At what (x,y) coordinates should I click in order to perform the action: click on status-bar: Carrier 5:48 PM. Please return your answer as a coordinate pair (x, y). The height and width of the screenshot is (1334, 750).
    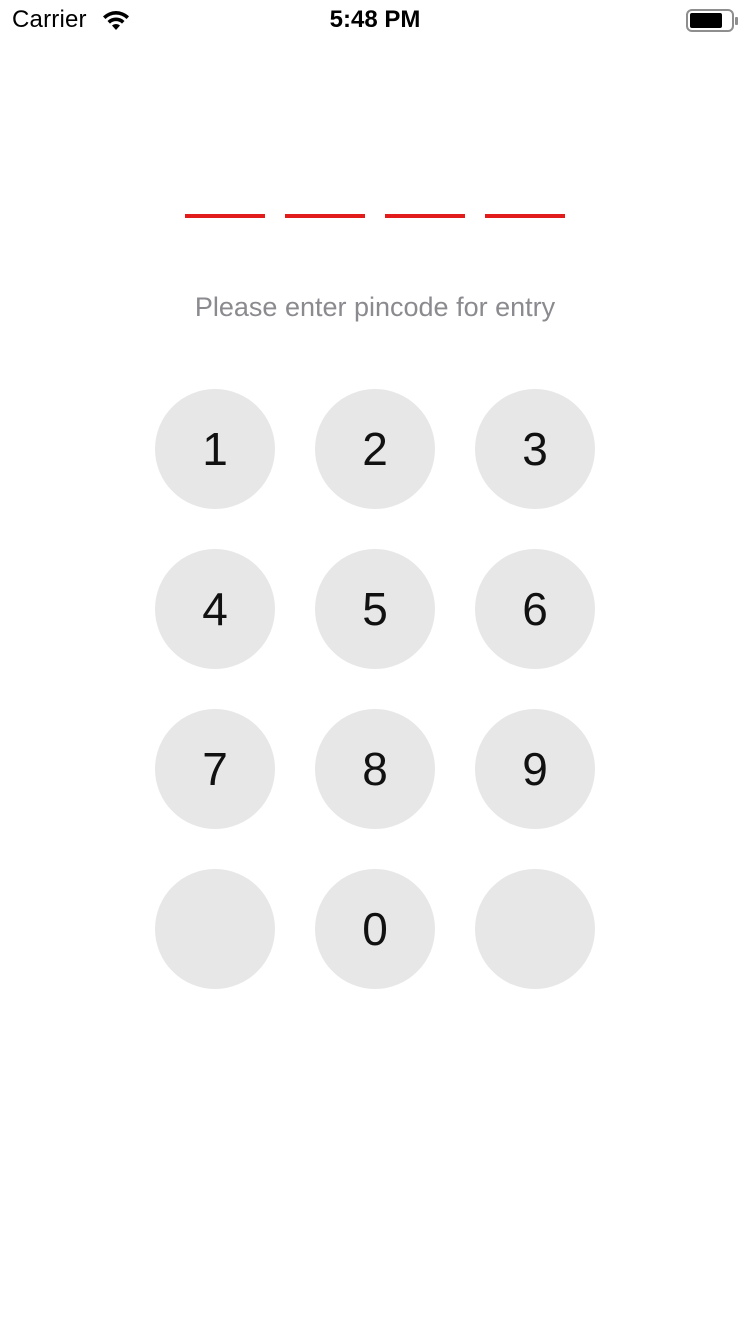
    Looking at the image, I should click on (375, 20).